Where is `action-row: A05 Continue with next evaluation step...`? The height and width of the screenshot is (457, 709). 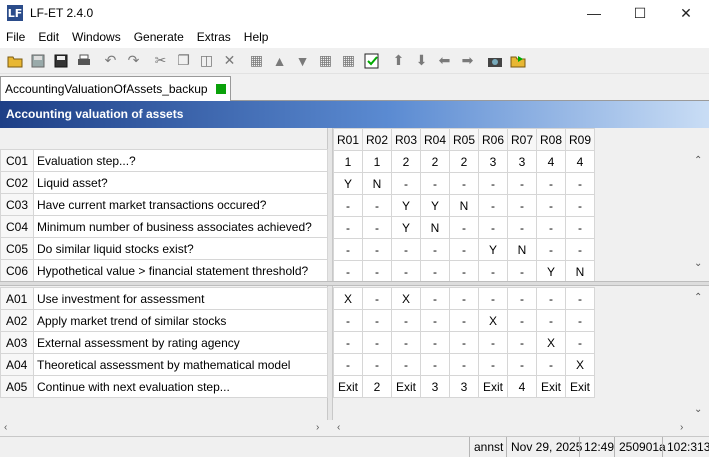 action-row: A05 Continue with next evaluation step... is located at coordinates (164, 386).